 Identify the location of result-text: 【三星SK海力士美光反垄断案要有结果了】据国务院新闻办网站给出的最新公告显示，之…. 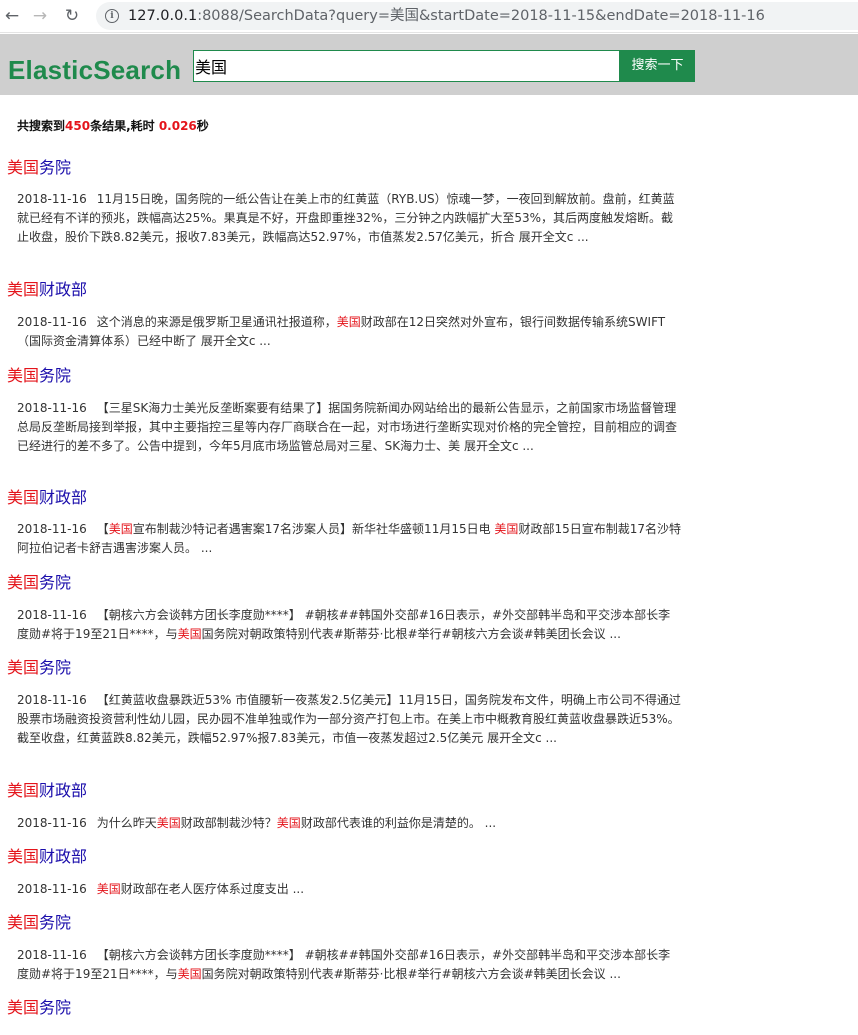
(347, 427).